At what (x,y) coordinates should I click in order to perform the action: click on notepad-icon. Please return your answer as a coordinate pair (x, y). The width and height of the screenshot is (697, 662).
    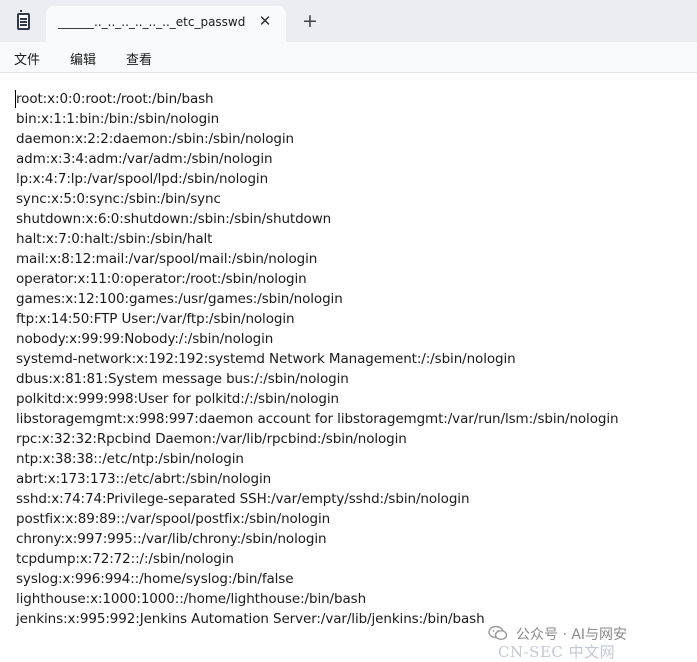
    Looking at the image, I should click on (23, 20).